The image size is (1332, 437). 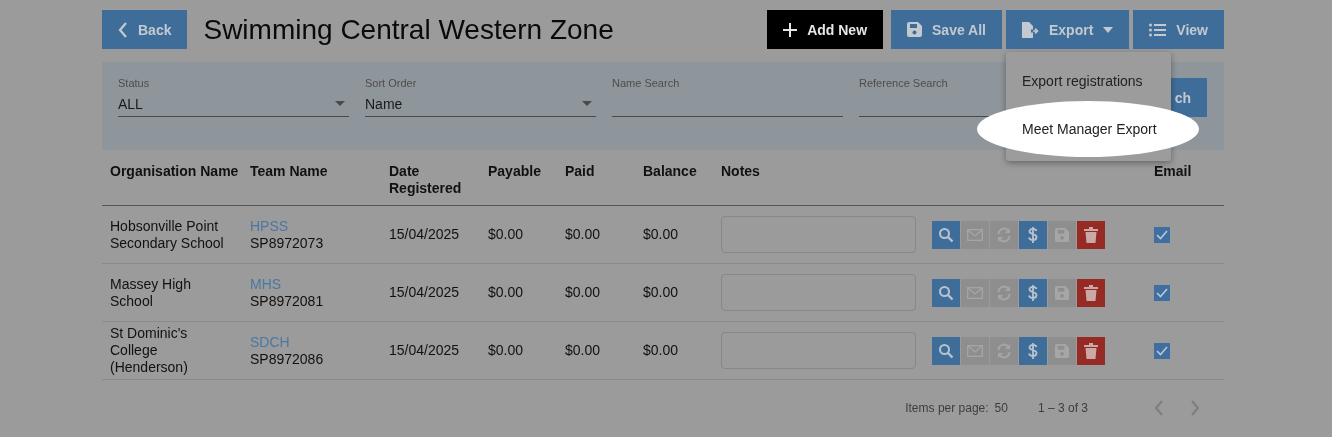 What do you see at coordinates (1082, 81) in the screenshot?
I see `menu-item: Export registrations` at bounding box center [1082, 81].